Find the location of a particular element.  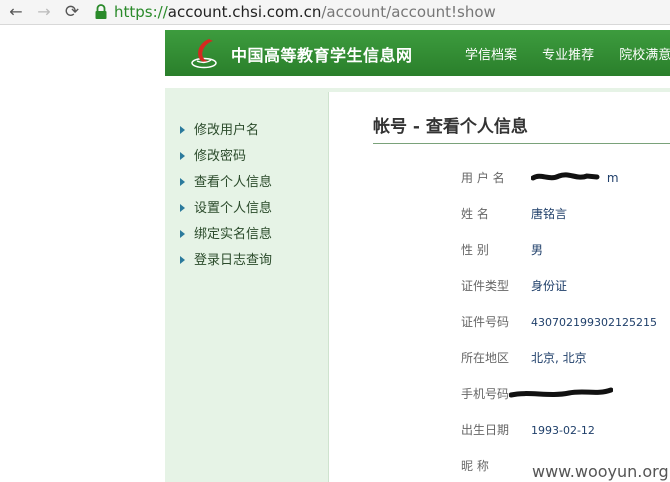

sidebar-item-label: 设置个人信息 is located at coordinates (233, 208).